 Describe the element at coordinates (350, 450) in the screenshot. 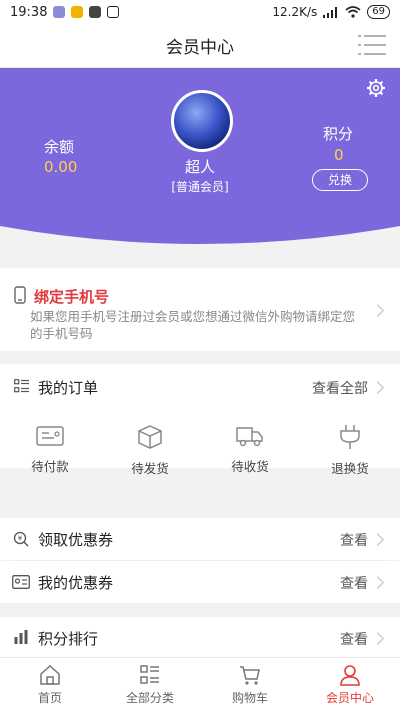

I see `order-returns: 退换货` at that location.